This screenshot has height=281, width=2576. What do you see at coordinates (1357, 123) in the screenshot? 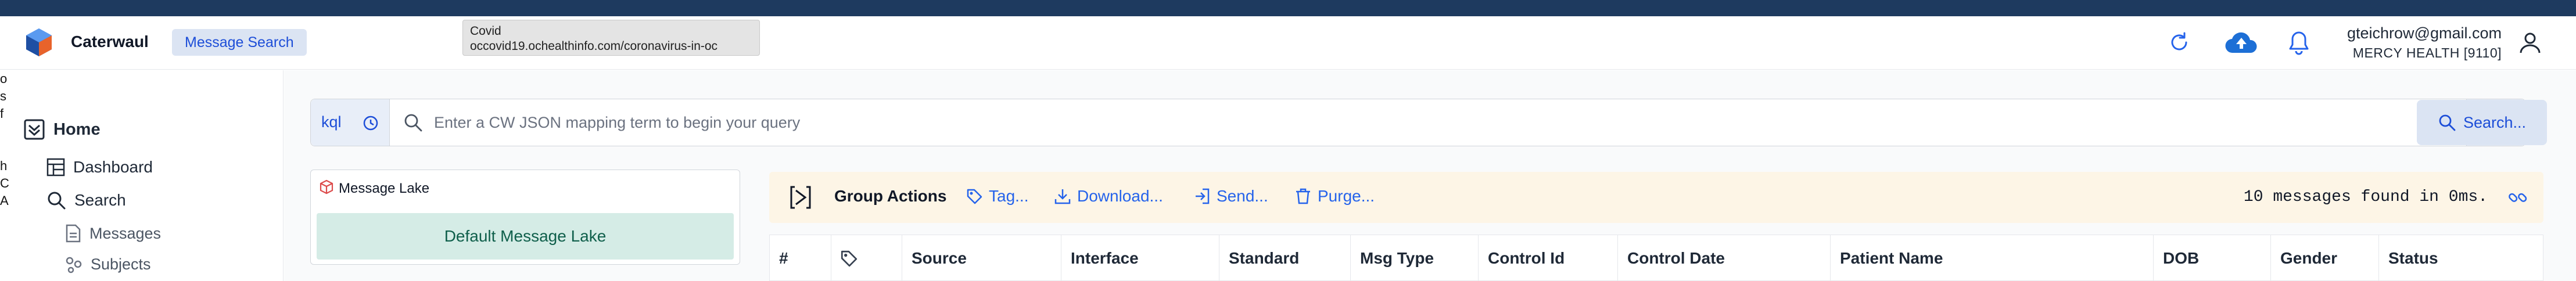
I see `query-input` at bounding box center [1357, 123].